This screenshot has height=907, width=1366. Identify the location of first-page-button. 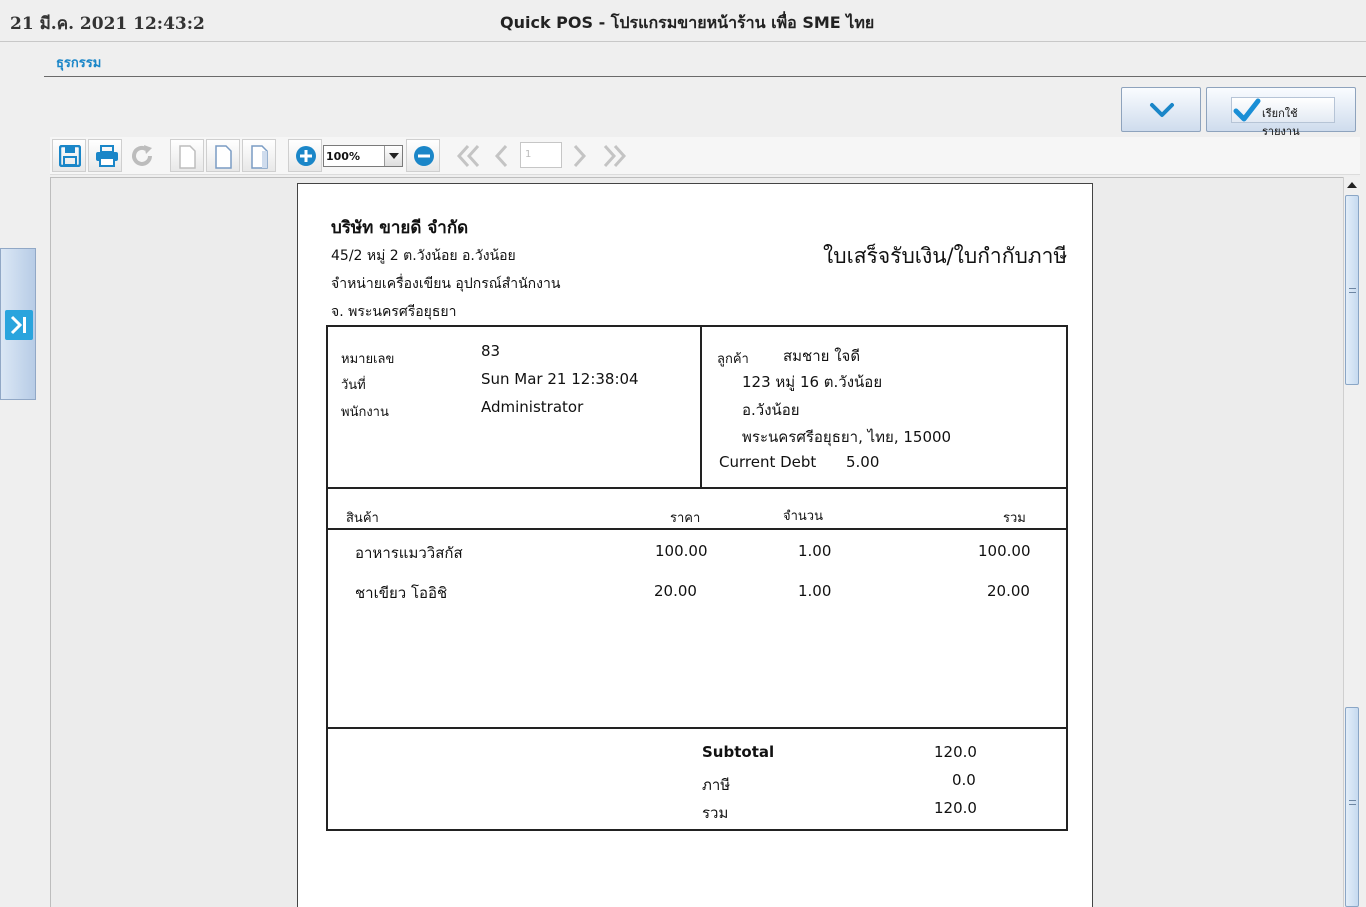
(467, 155).